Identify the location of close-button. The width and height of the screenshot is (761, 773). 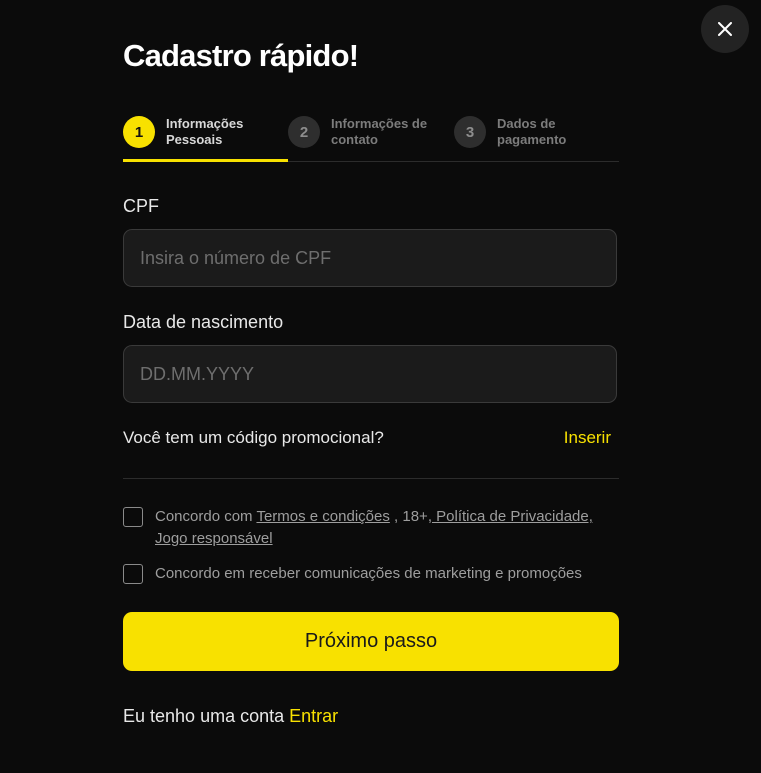
(725, 29).